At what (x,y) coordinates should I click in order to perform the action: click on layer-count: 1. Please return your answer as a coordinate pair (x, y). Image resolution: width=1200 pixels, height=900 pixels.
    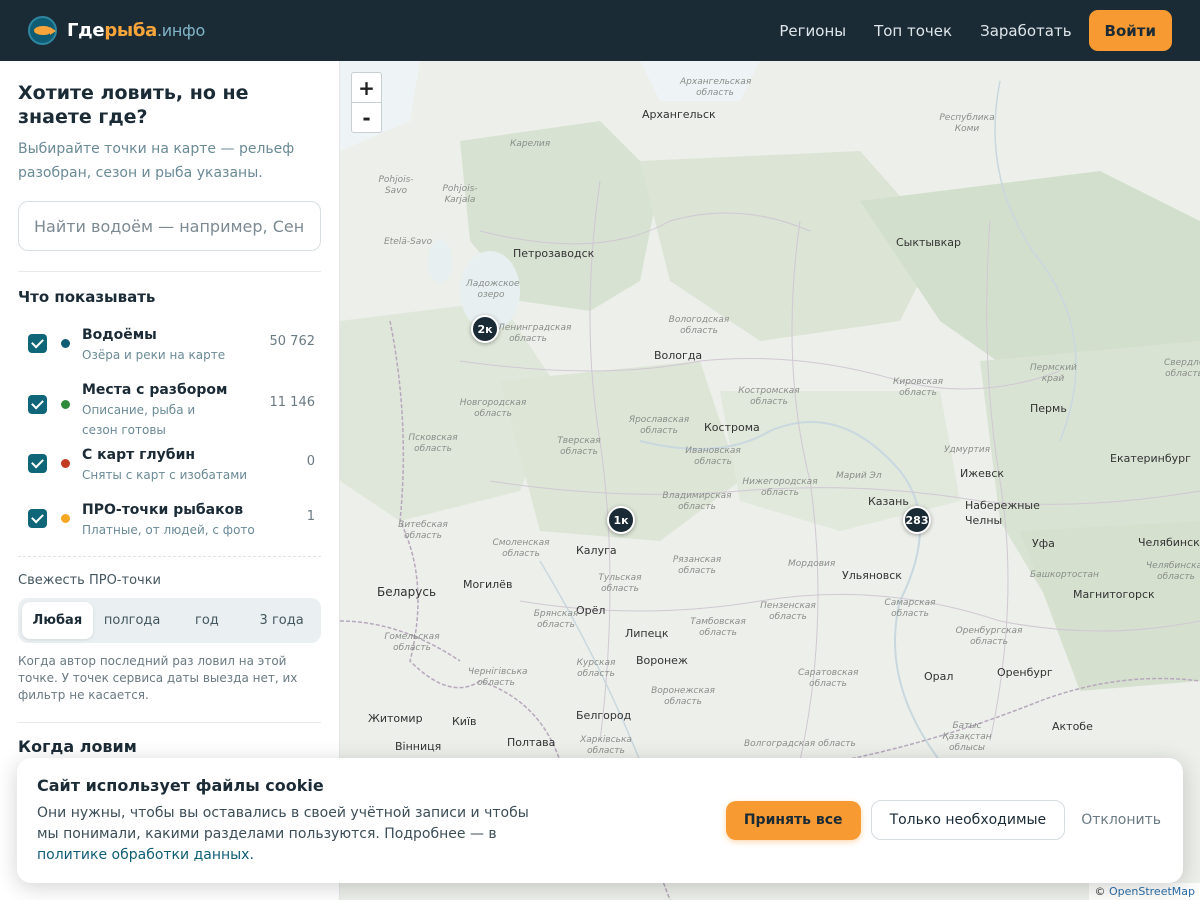
    Looking at the image, I should click on (310, 516).